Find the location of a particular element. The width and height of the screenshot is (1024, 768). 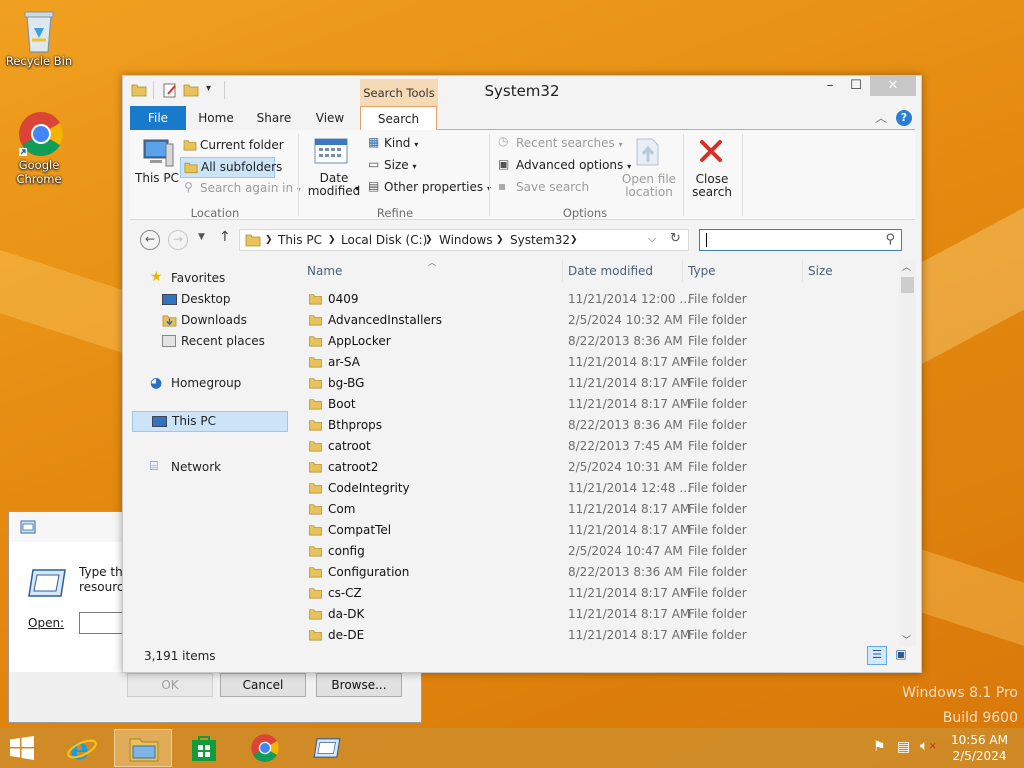

close-search-button: Close search is located at coordinates (712, 167).